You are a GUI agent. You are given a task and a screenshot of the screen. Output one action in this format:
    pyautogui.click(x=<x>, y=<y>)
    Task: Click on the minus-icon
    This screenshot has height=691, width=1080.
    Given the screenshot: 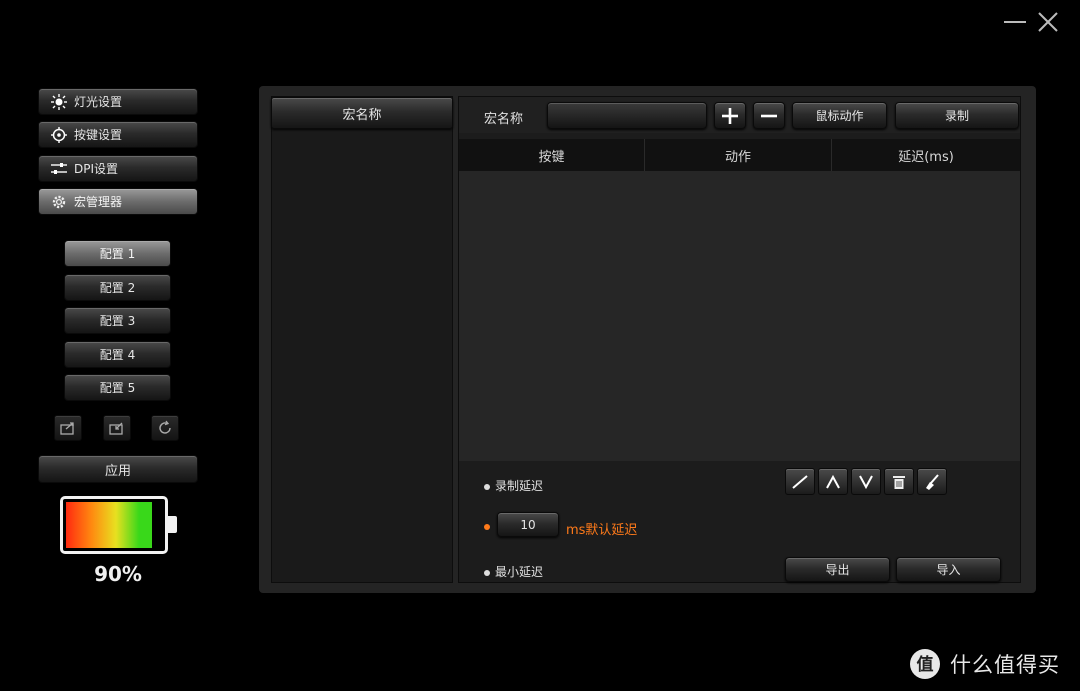 What is the action you would take?
    pyautogui.click(x=769, y=115)
    